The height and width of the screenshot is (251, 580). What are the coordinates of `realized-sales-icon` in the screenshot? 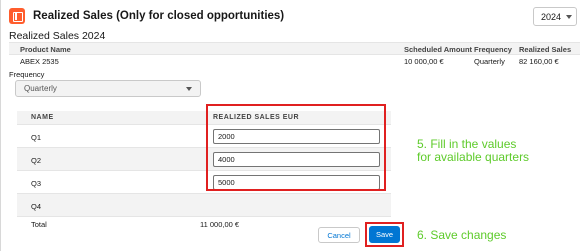 It's located at (17, 16).